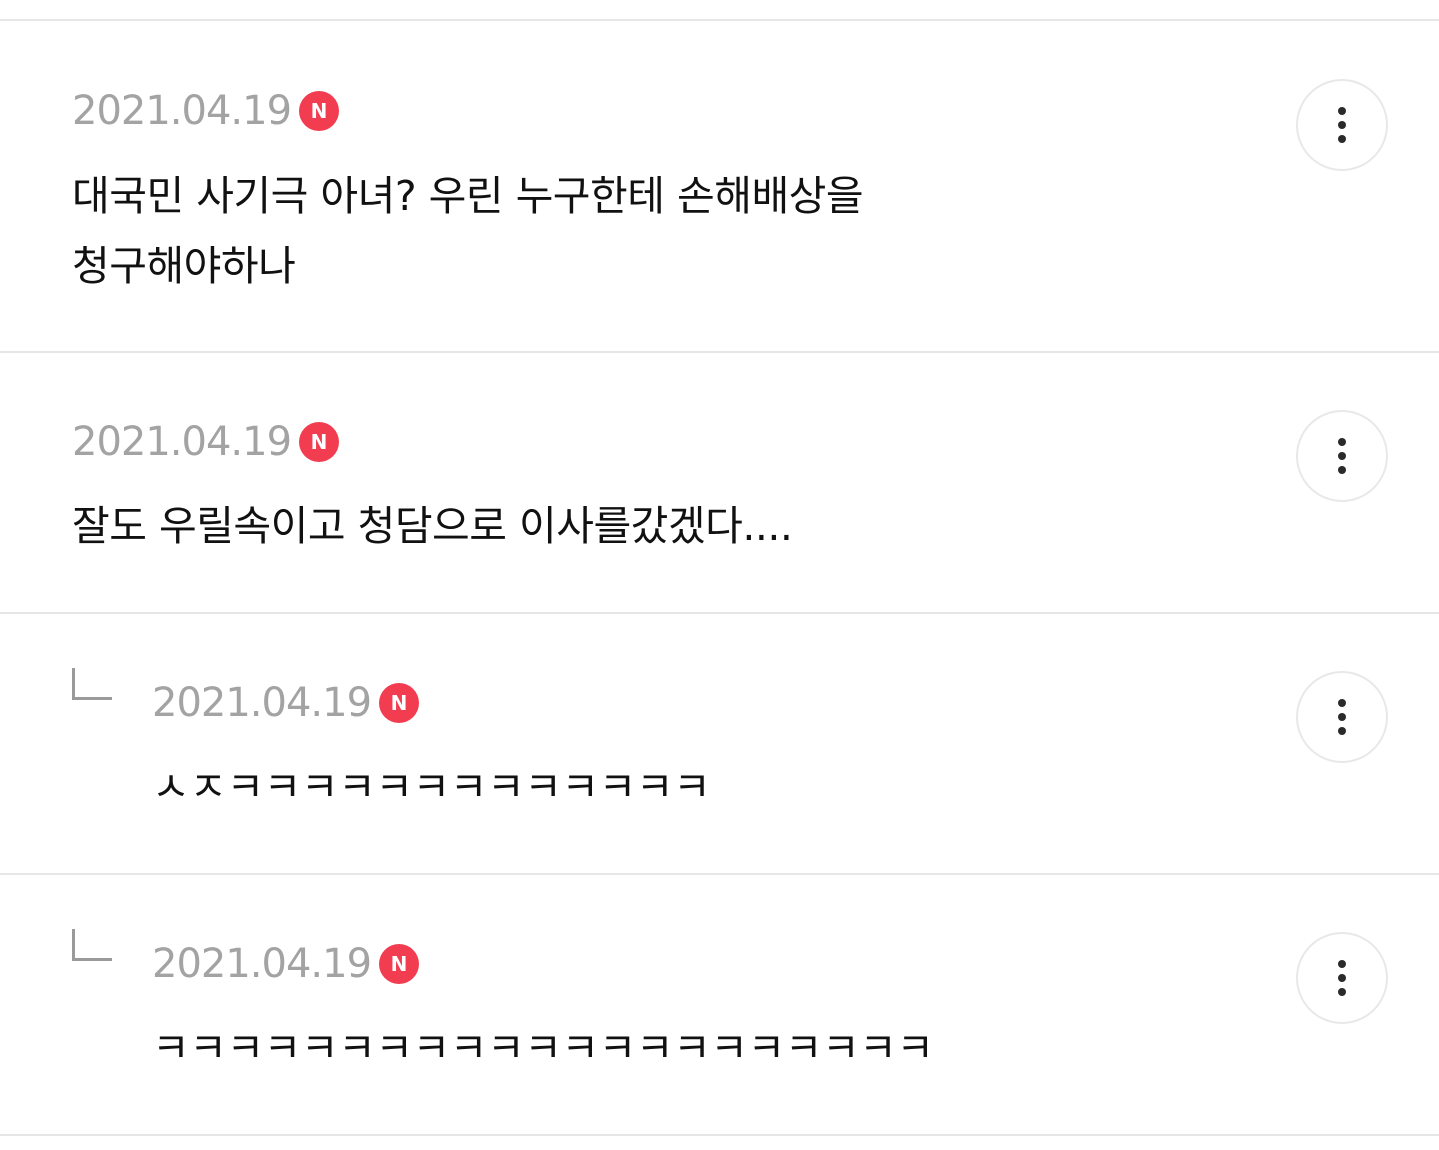 The height and width of the screenshot is (1150, 1439). Describe the element at coordinates (431, 787) in the screenshot. I see `comment-text: ㅅㅈㅋㅋㅋㅋㅋㅋㅋㅋㅋㅋㅋㅋㅋ` at that location.